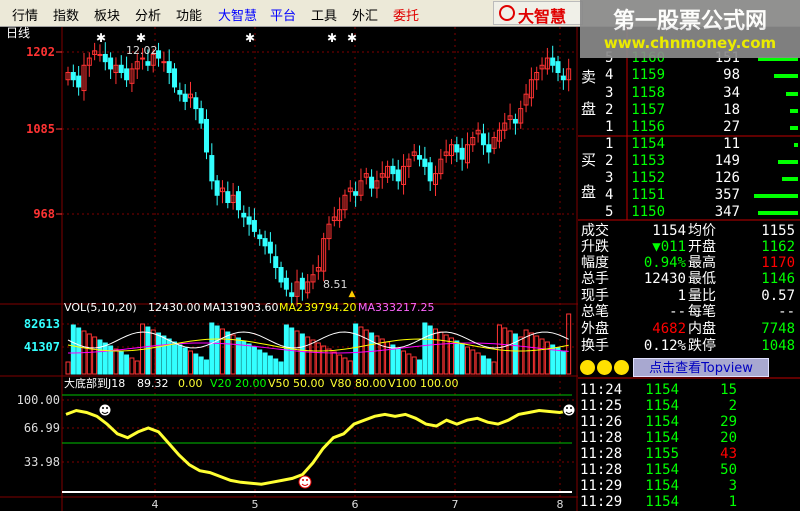 Image resolution: width=800 pixels, height=511 pixels. What do you see at coordinates (609, 161) in the screenshot?
I see `buy-level: 2` at bounding box center [609, 161].